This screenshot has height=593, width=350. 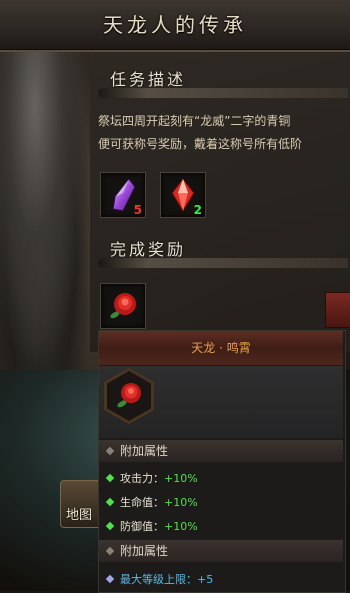 What do you see at coordinates (148, 79) in the screenshot?
I see `task-section-title: 任务描述` at bounding box center [148, 79].